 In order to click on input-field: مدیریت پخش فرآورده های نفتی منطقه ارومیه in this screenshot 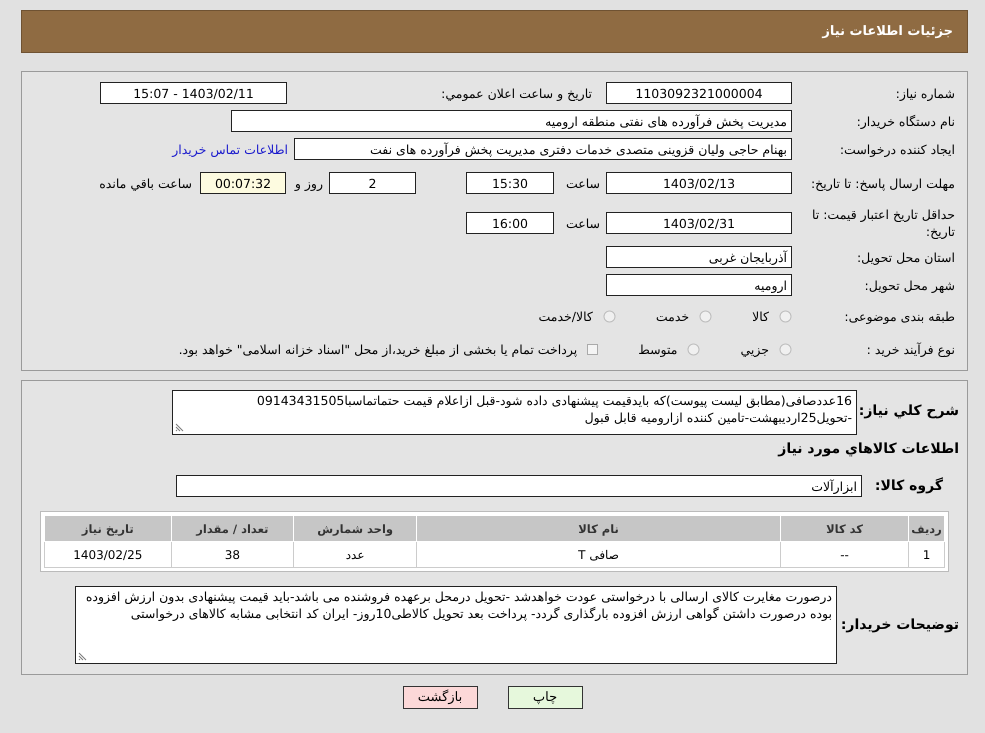, I will do `click(511, 121)`.